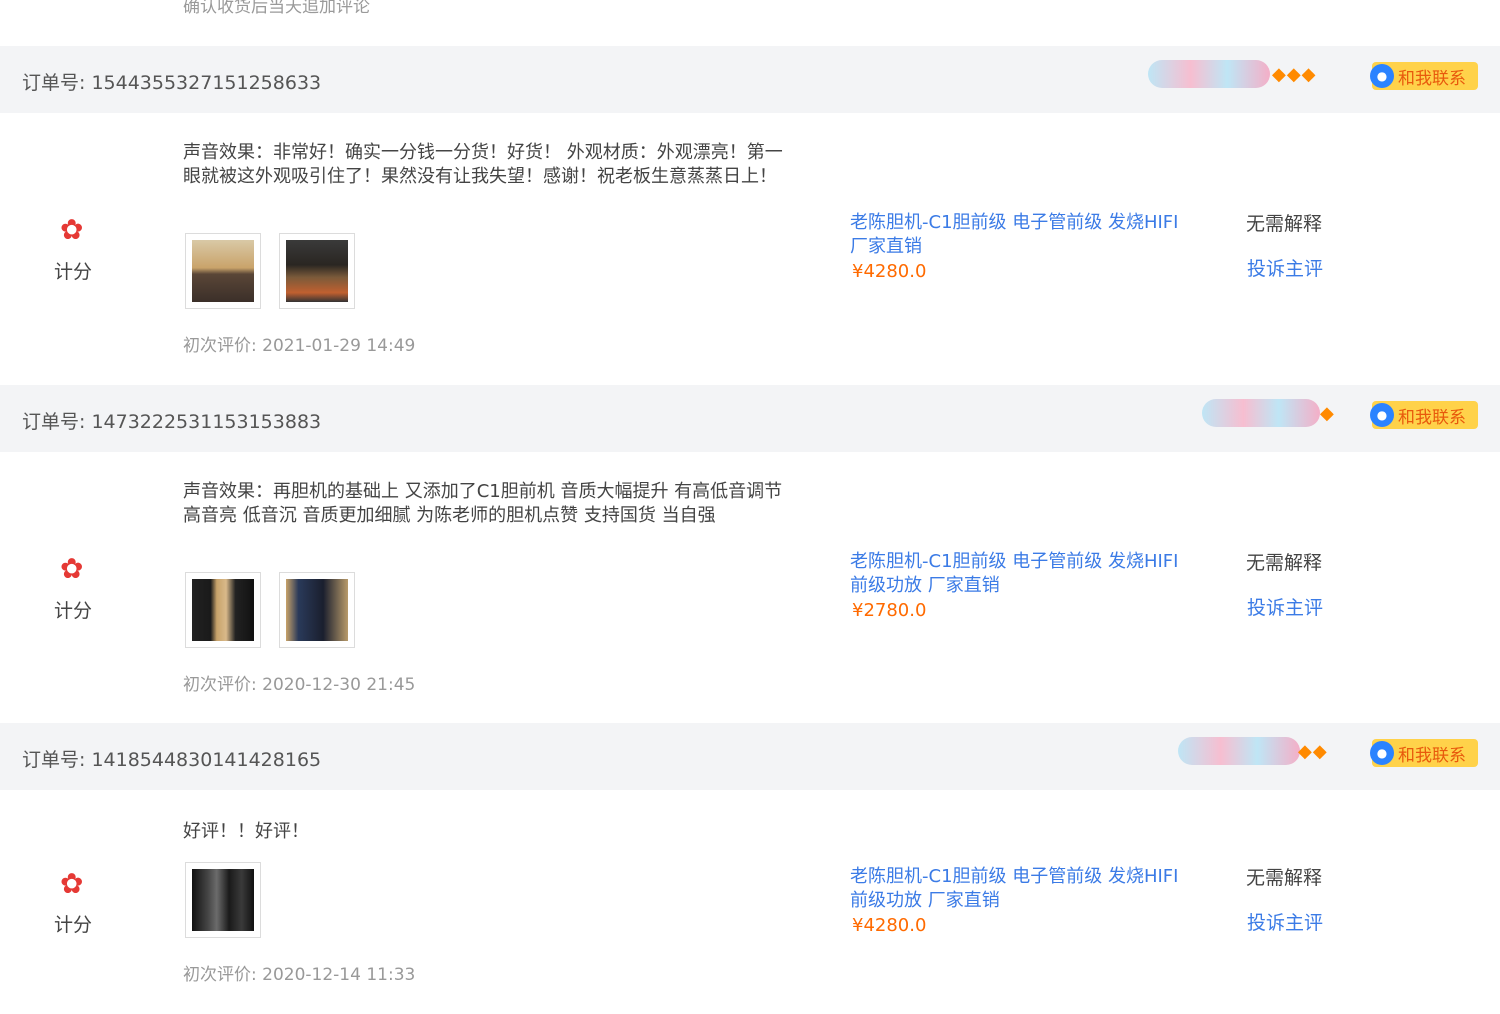 Image resolution: width=1500 pixels, height=1014 pixels. I want to click on order-number: 订单号: 1418544830141428165, so click(172, 760).